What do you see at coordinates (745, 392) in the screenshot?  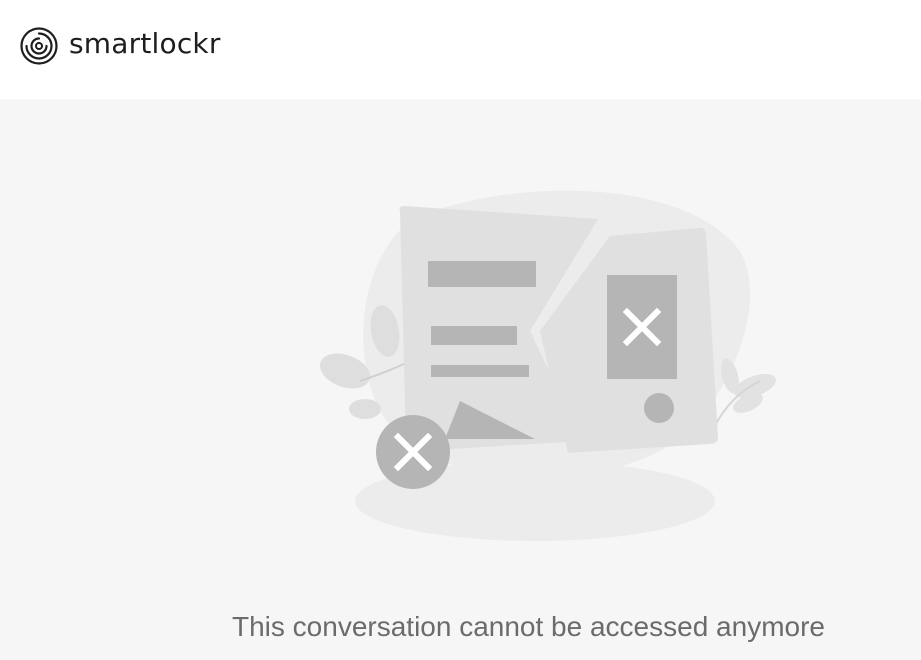 I see `right-leaves` at bounding box center [745, 392].